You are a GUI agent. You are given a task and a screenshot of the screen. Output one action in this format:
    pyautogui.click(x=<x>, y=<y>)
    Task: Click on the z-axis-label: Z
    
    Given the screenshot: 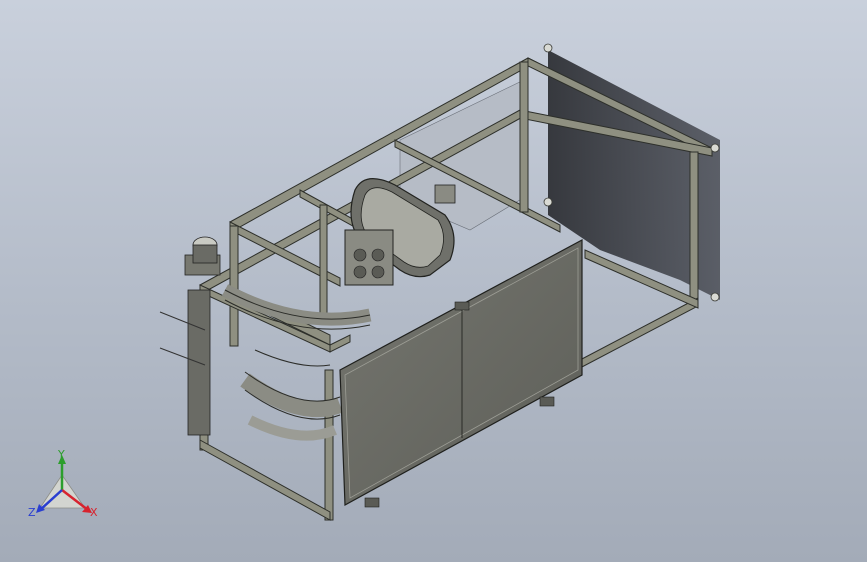 What is the action you would take?
    pyautogui.click(x=32, y=512)
    